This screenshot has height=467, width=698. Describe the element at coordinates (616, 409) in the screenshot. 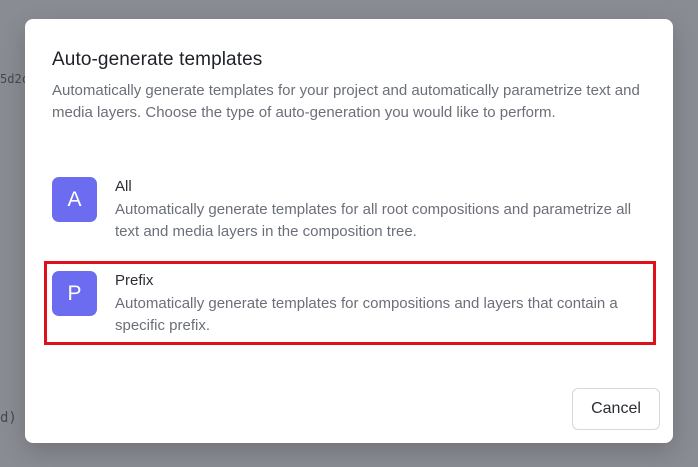

I see `cancel-button: Cancel` at that location.